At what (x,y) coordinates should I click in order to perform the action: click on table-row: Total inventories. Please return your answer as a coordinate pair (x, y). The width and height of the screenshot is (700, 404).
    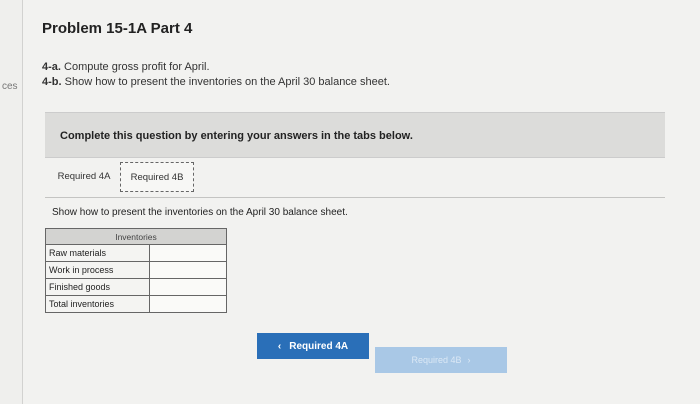
    Looking at the image, I should click on (136, 304).